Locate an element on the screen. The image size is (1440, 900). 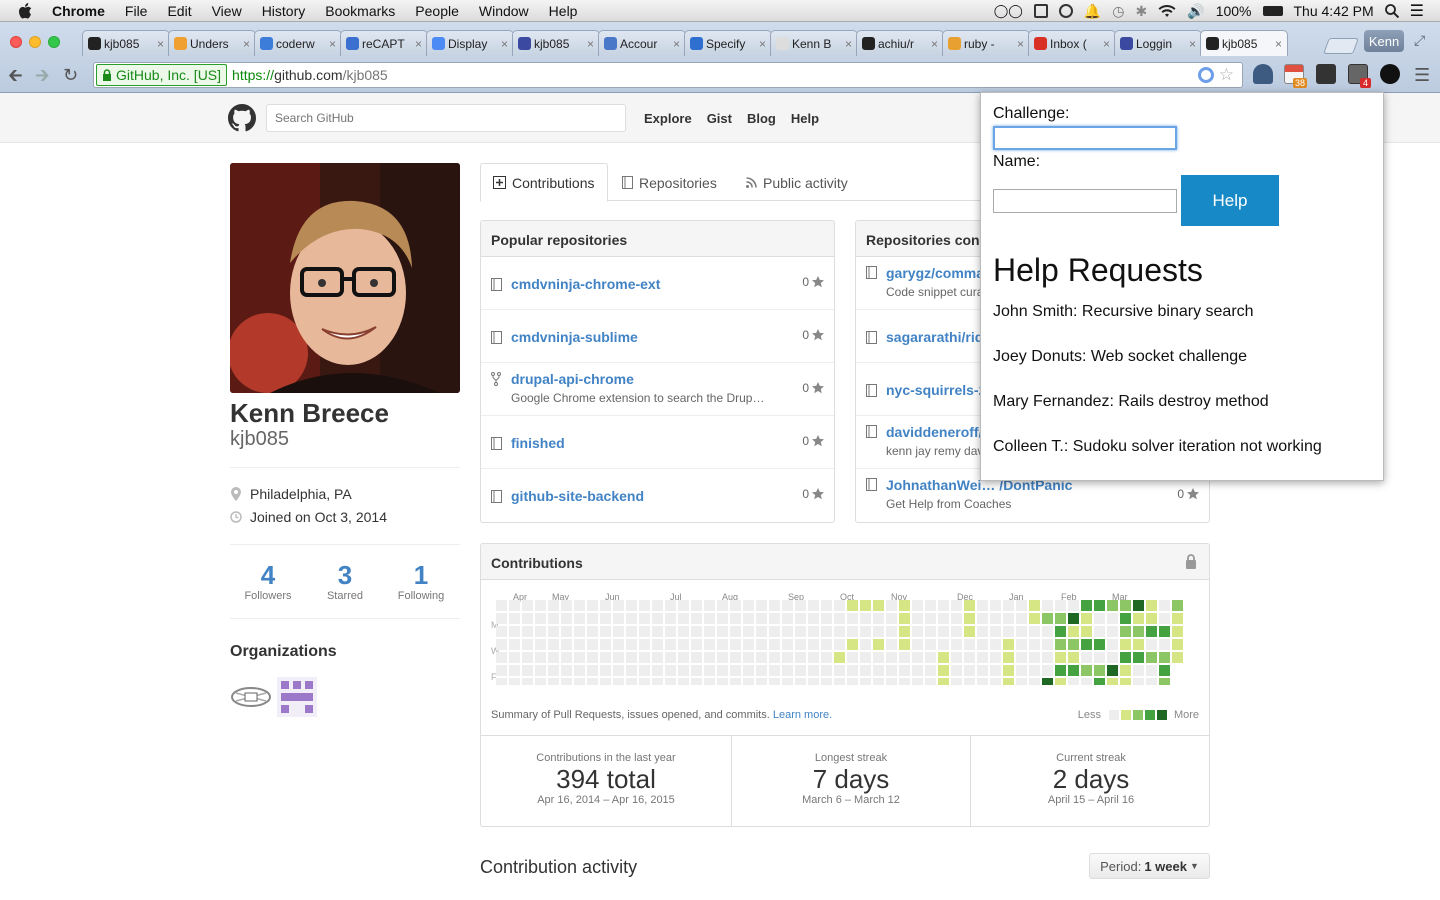
battery-percent: 100% is located at coordinates (1234, 11).